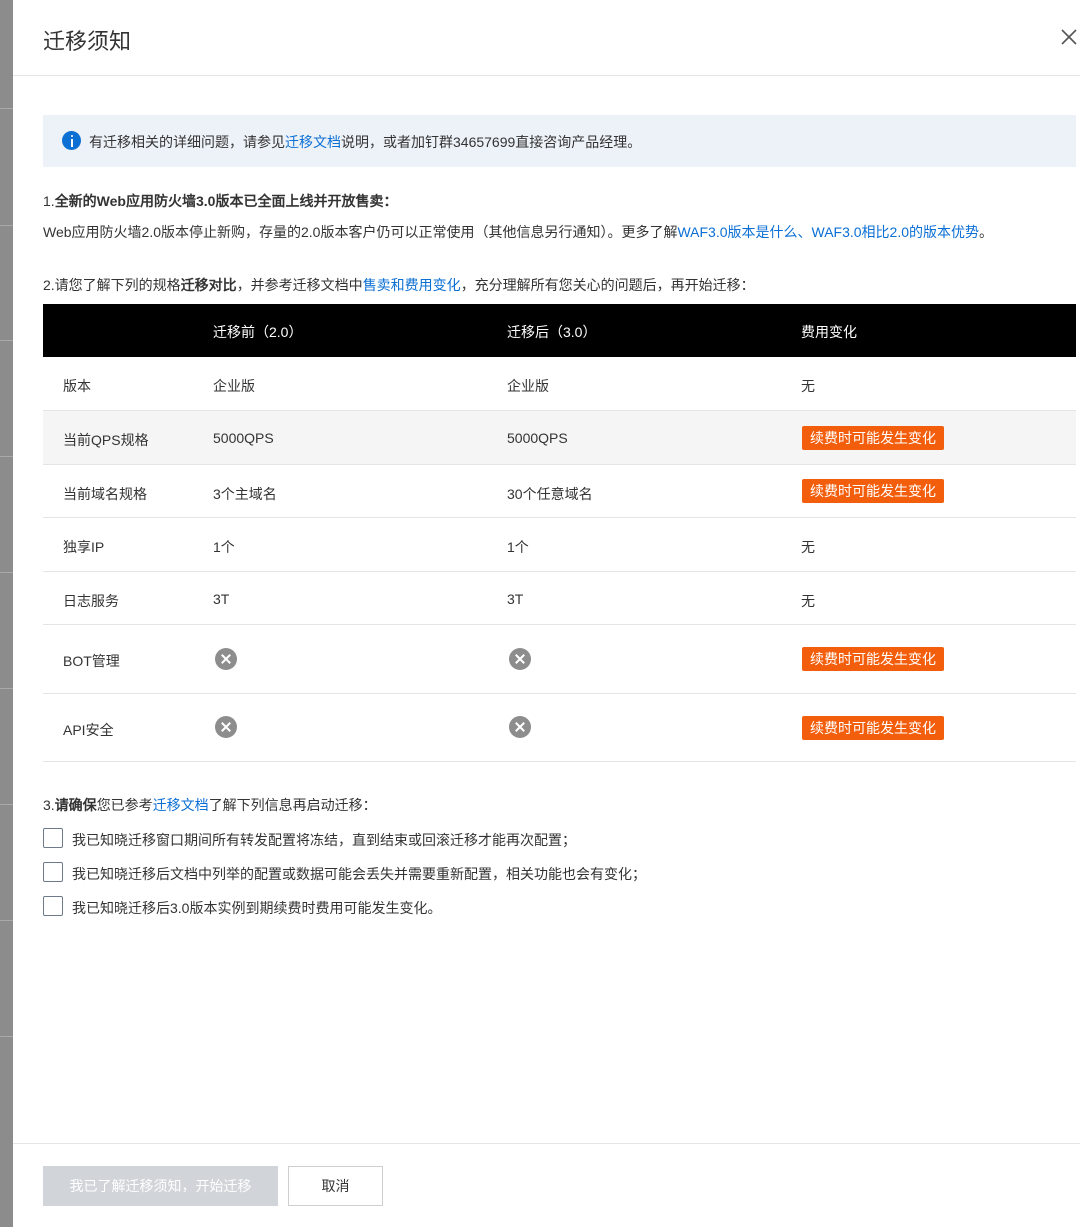 This screenshot has height=1227, width=1080. I want to click on close-icon, so click(1069, 37).